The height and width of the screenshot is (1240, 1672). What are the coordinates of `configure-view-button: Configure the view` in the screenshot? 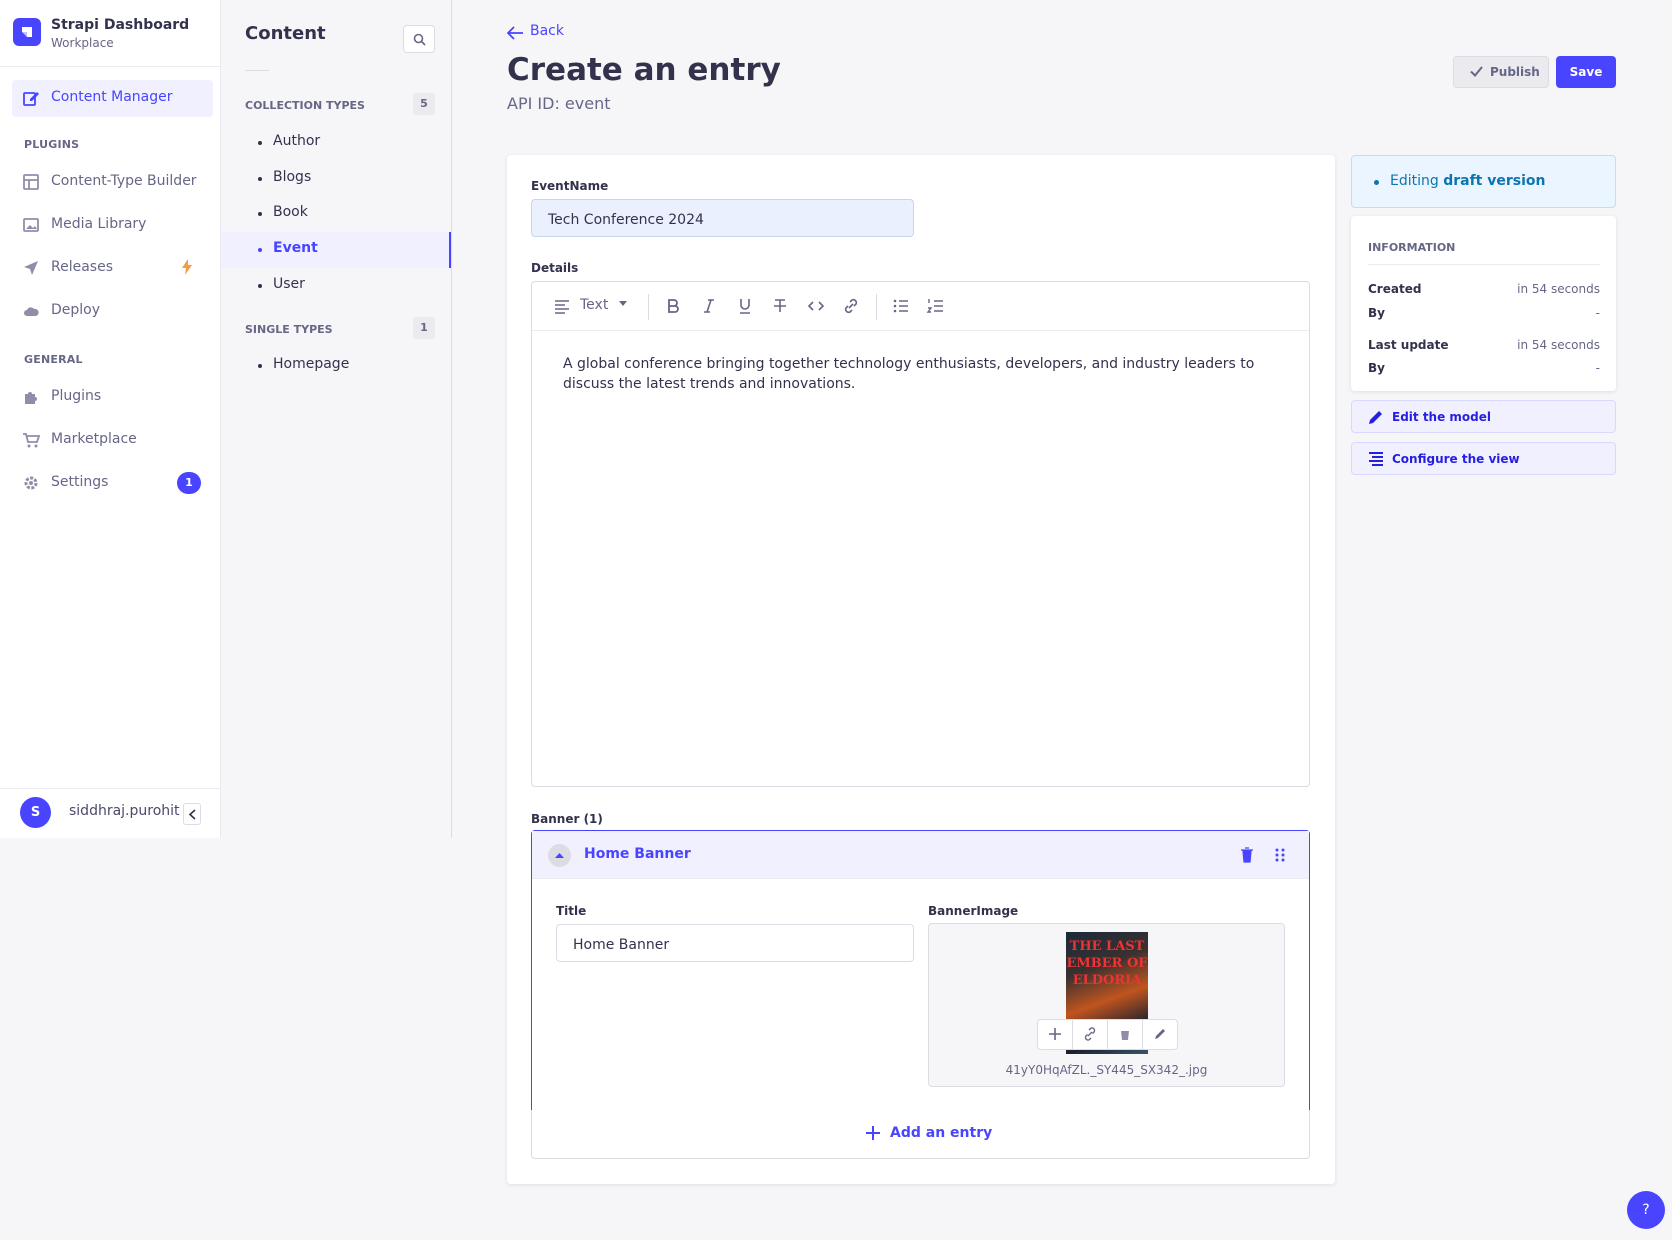 It's located at (1483, 458).